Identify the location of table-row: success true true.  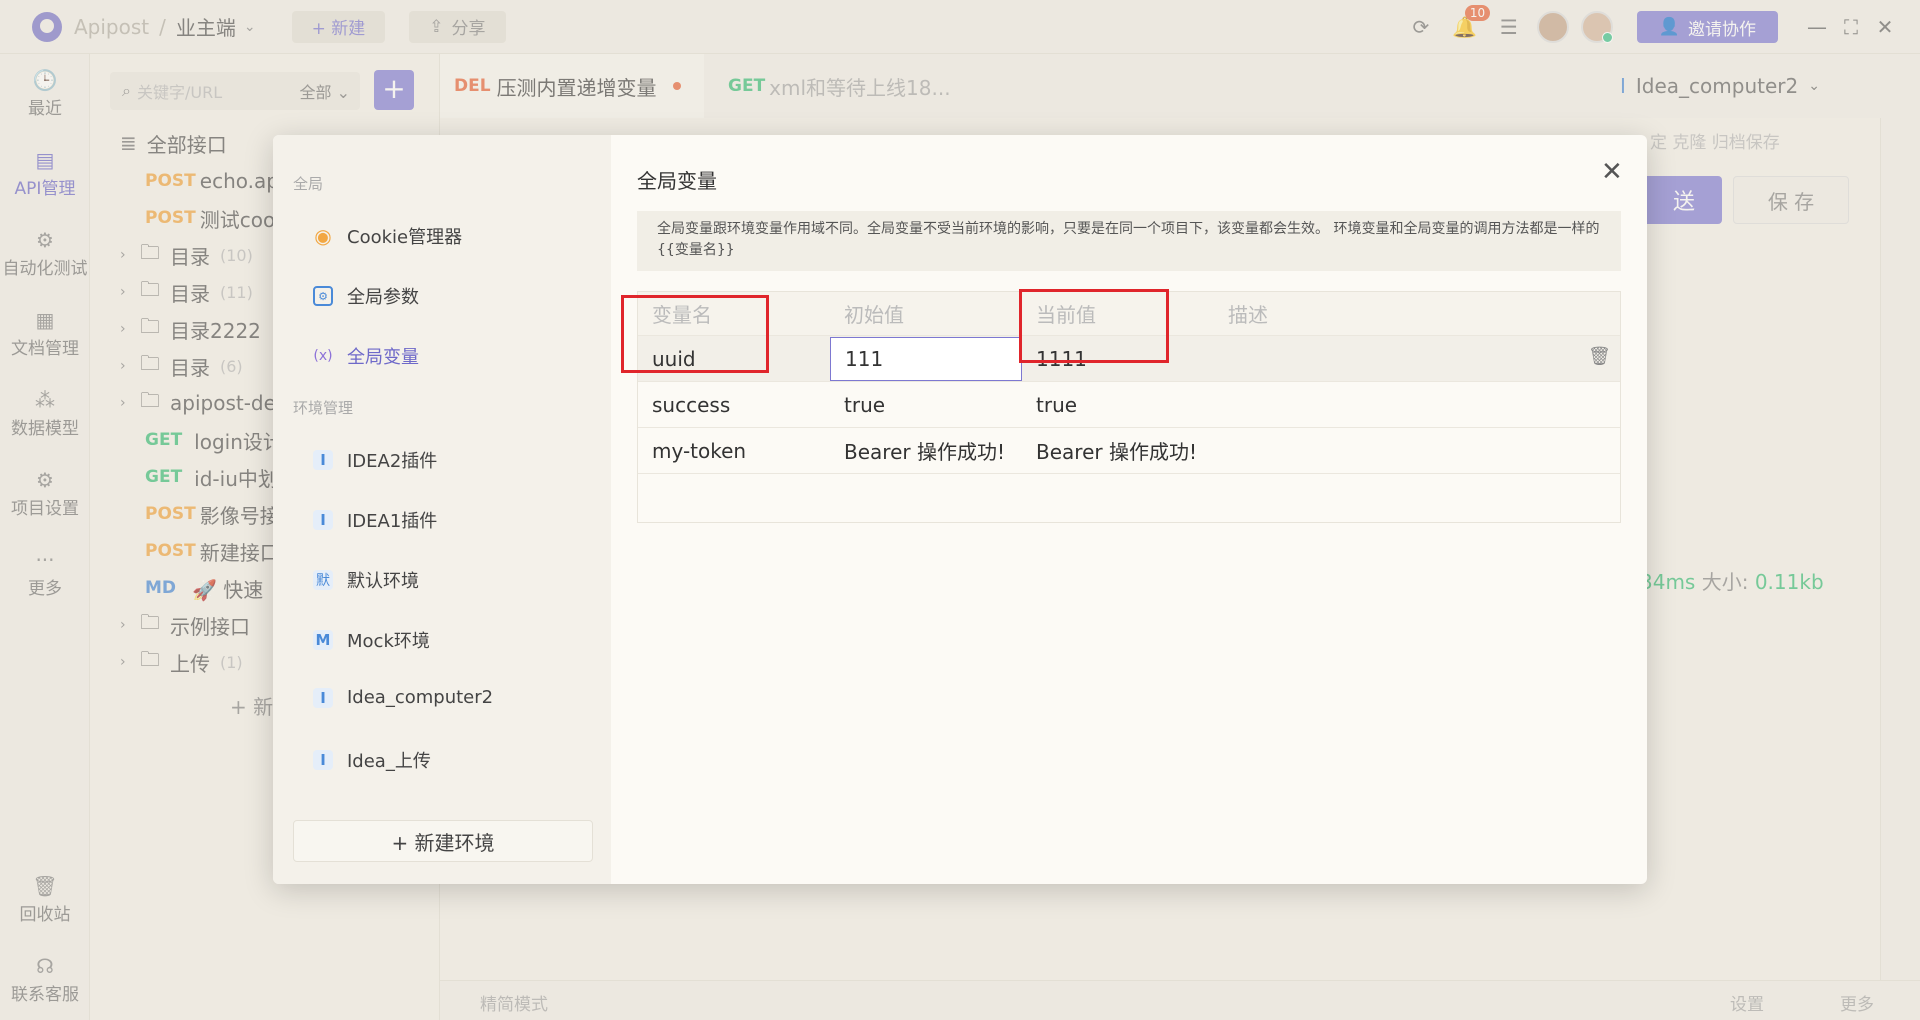
(1129, 405).